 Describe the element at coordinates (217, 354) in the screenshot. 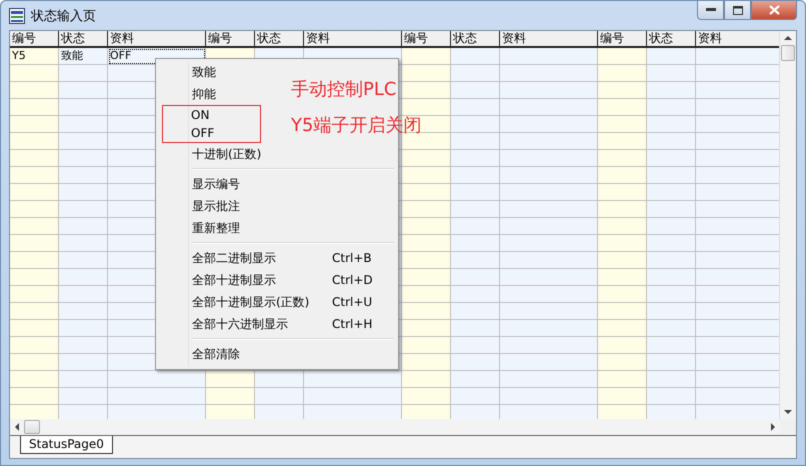

I see `menu-item: 全部清除` at that location.